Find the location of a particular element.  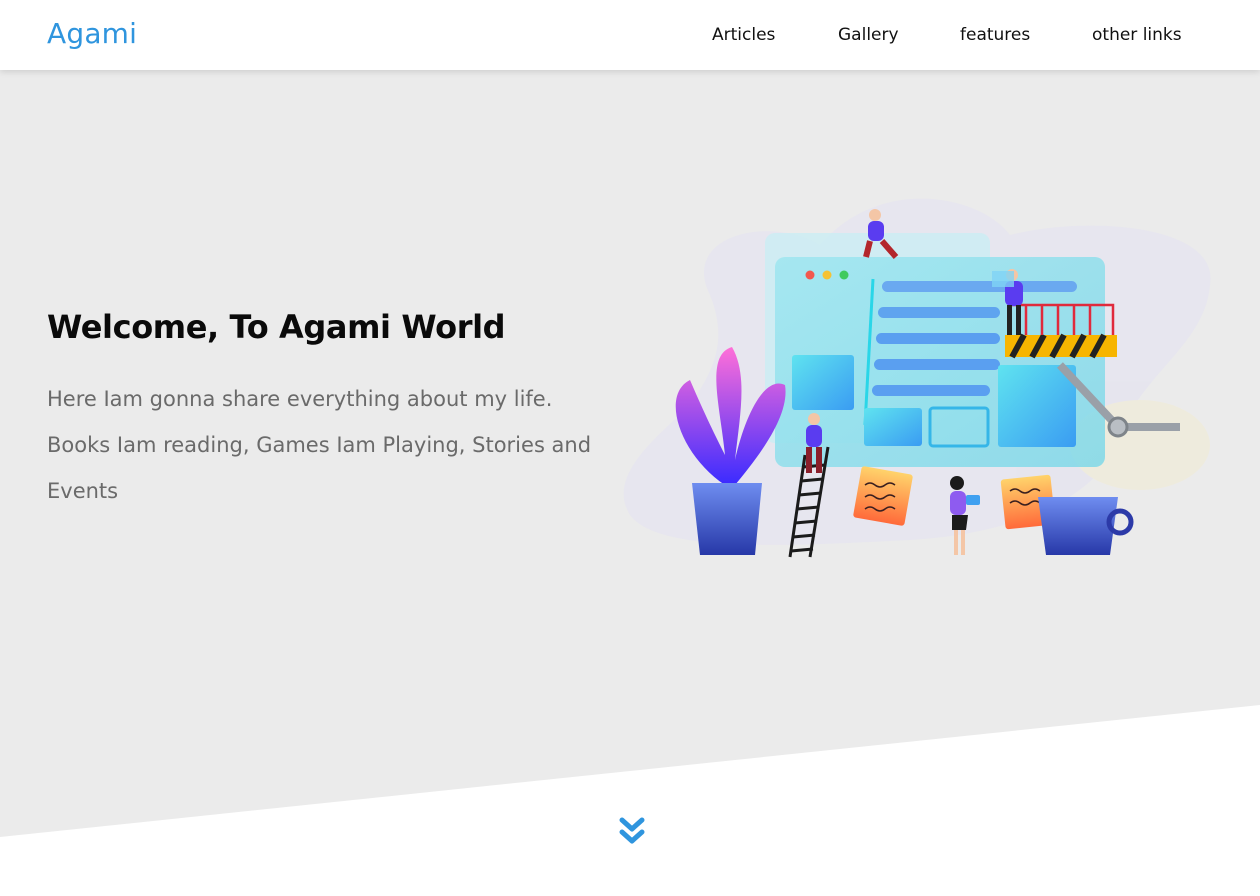

main-nav: Articles Gallery features other links is located at coordinates (630, 37).